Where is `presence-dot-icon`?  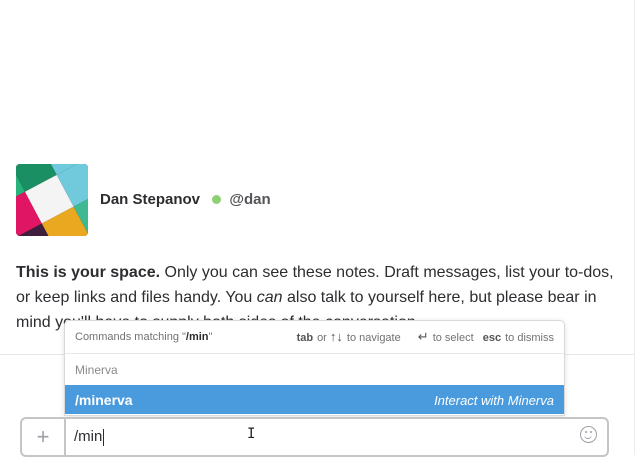
presence-dot-icon is located at coordinates (217, 200).